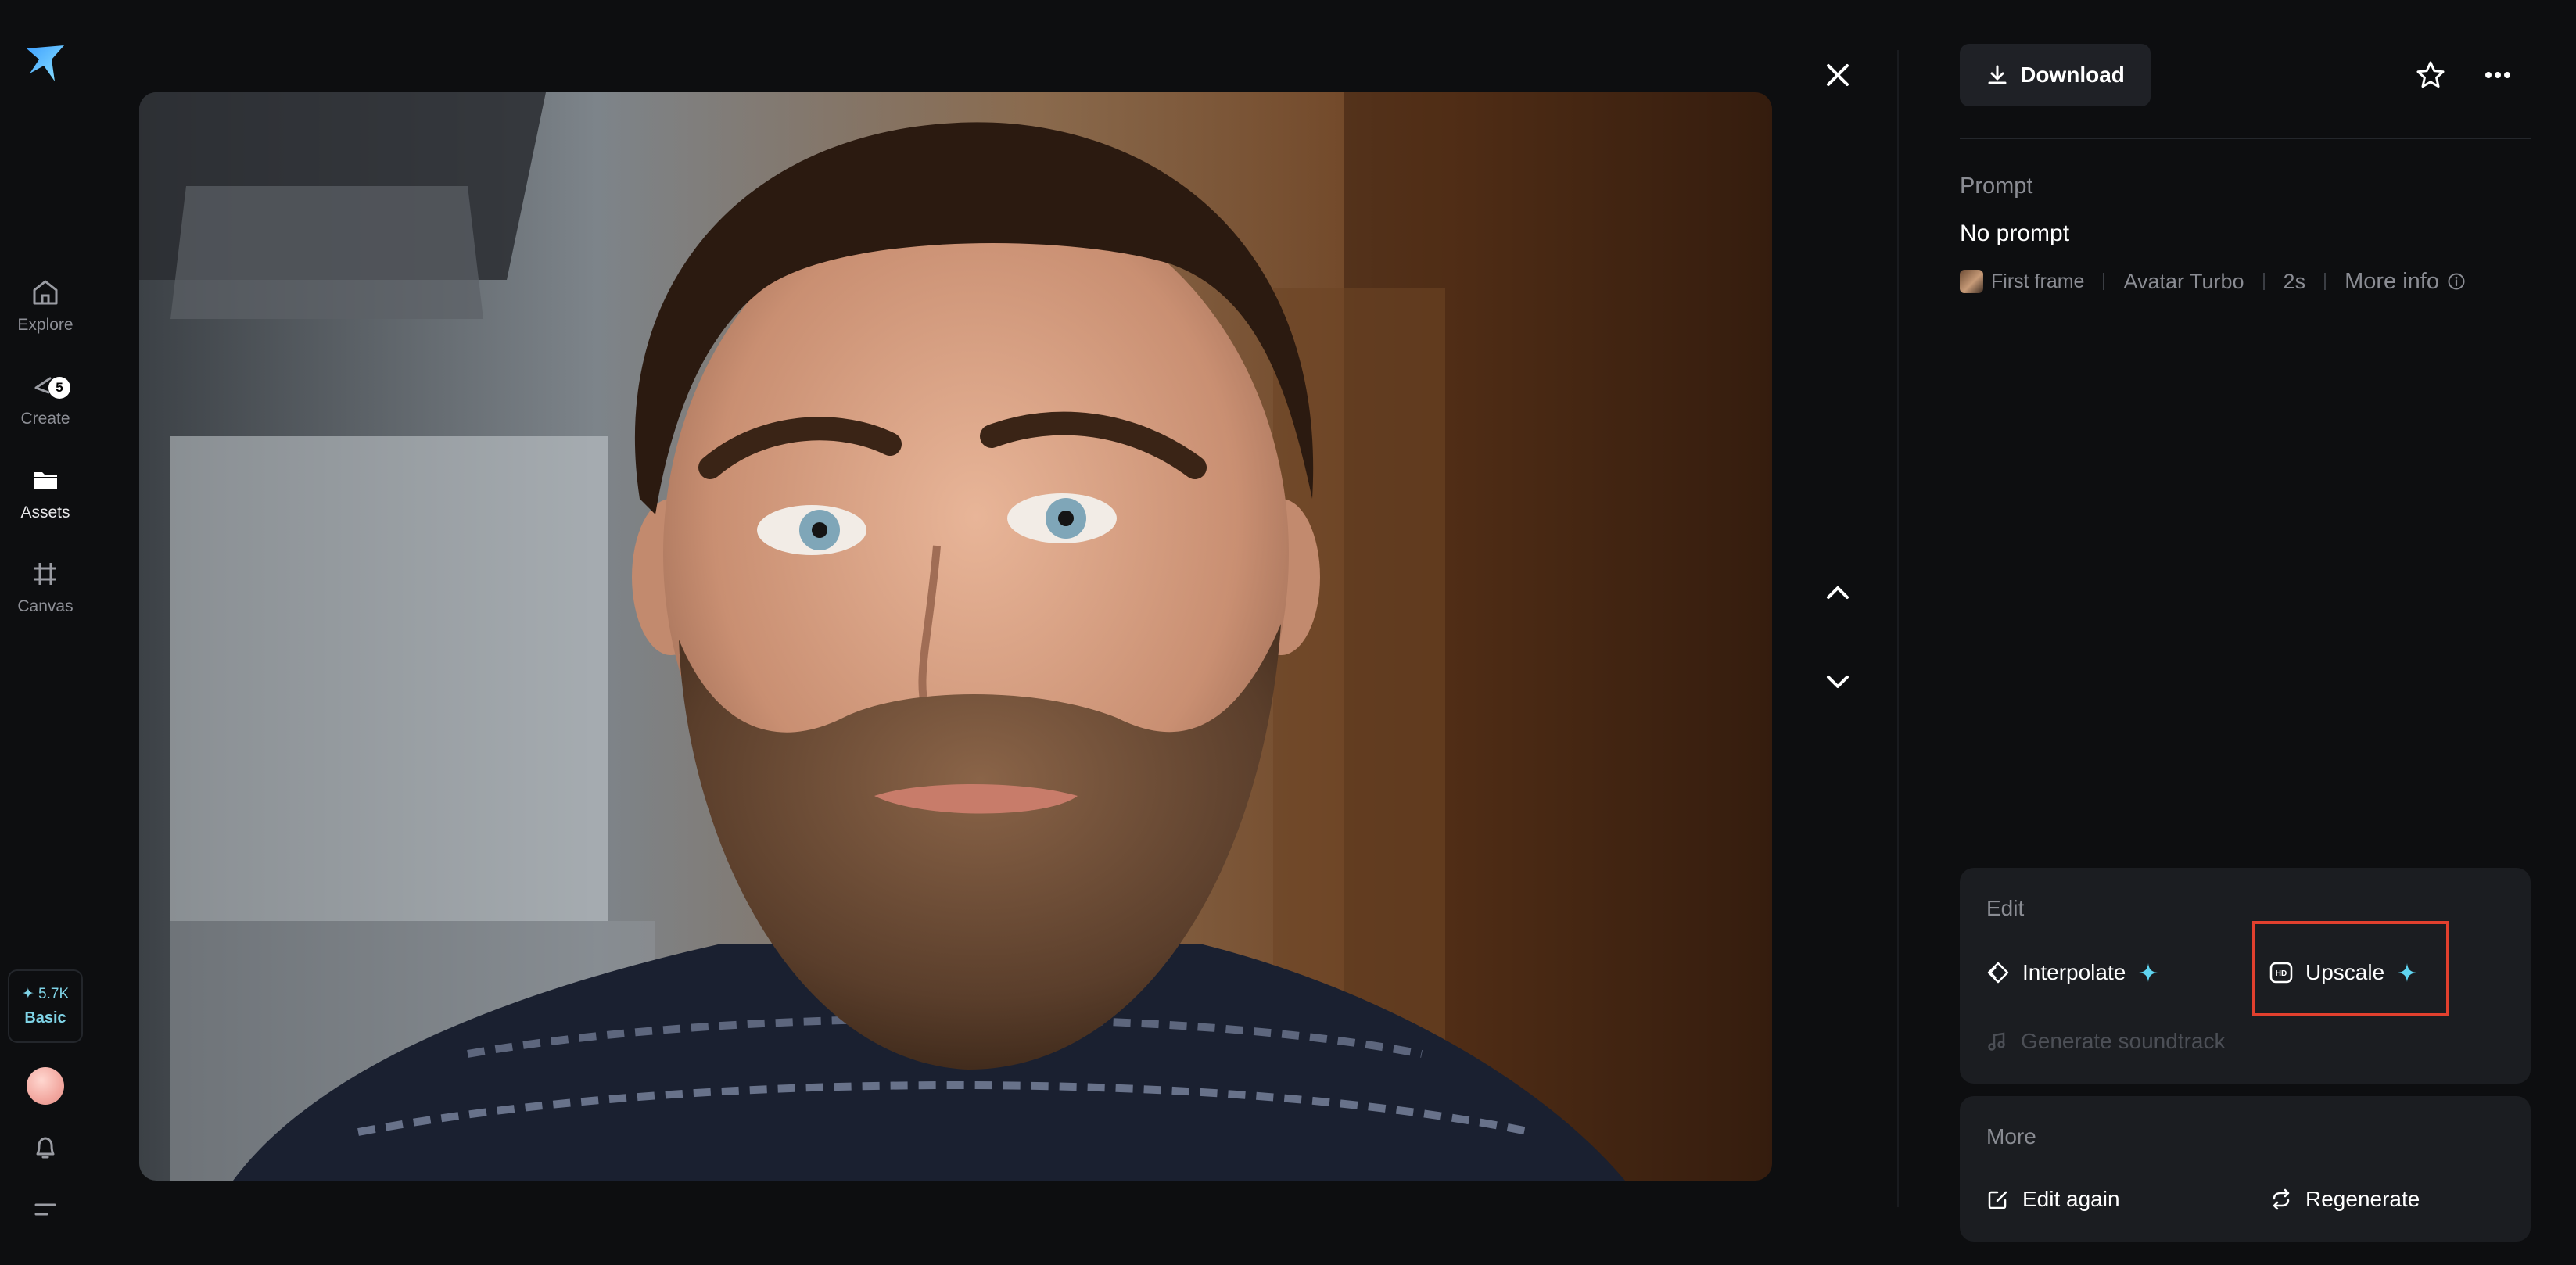 The image size is (2576, 1265). Describe the element at coordinates (2456, 281) in the screenshot. I see `info-icon` at that location.